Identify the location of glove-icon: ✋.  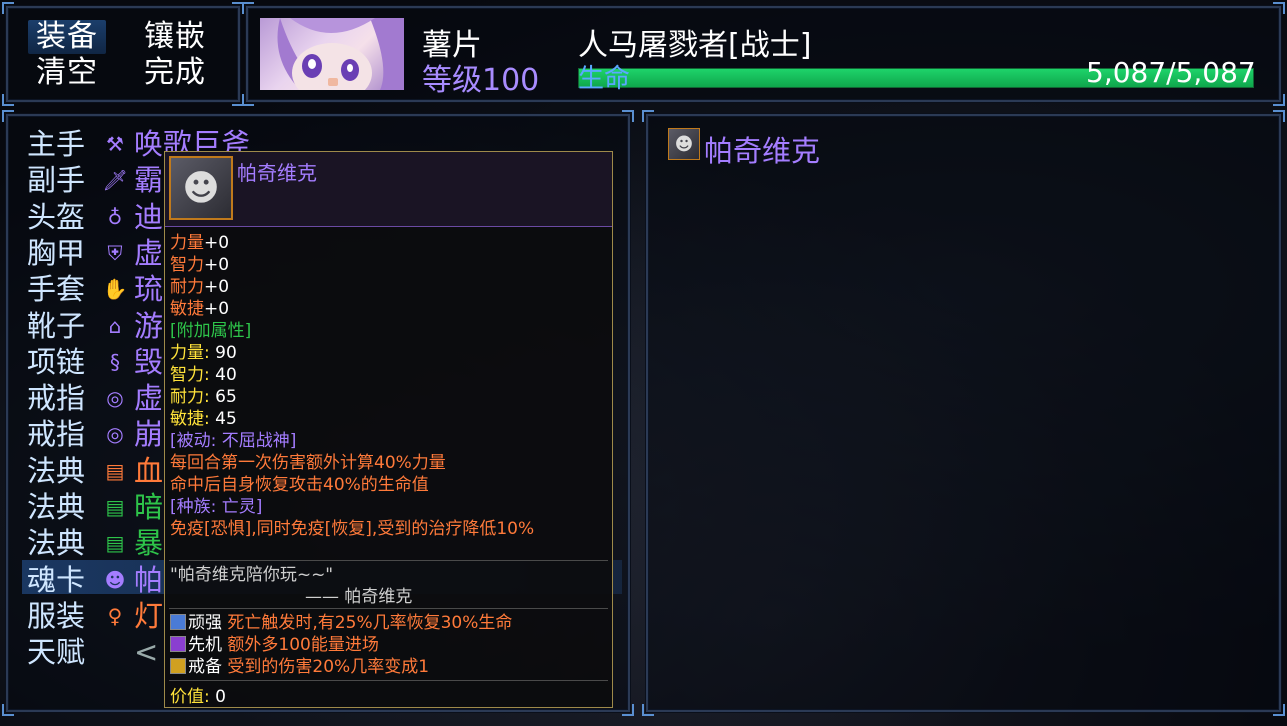
(115, 289).